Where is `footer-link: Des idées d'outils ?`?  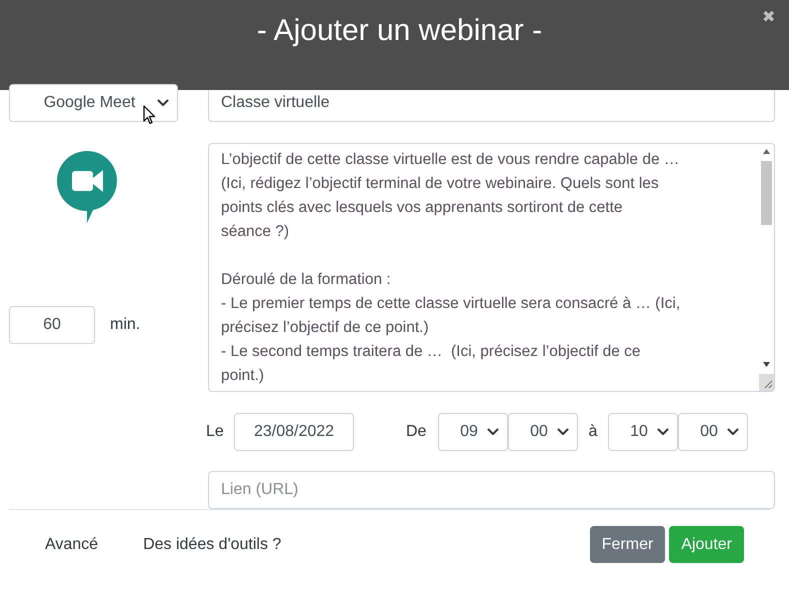 footer-link: Des idées d'outils ? is located at coordinates (212, 544).